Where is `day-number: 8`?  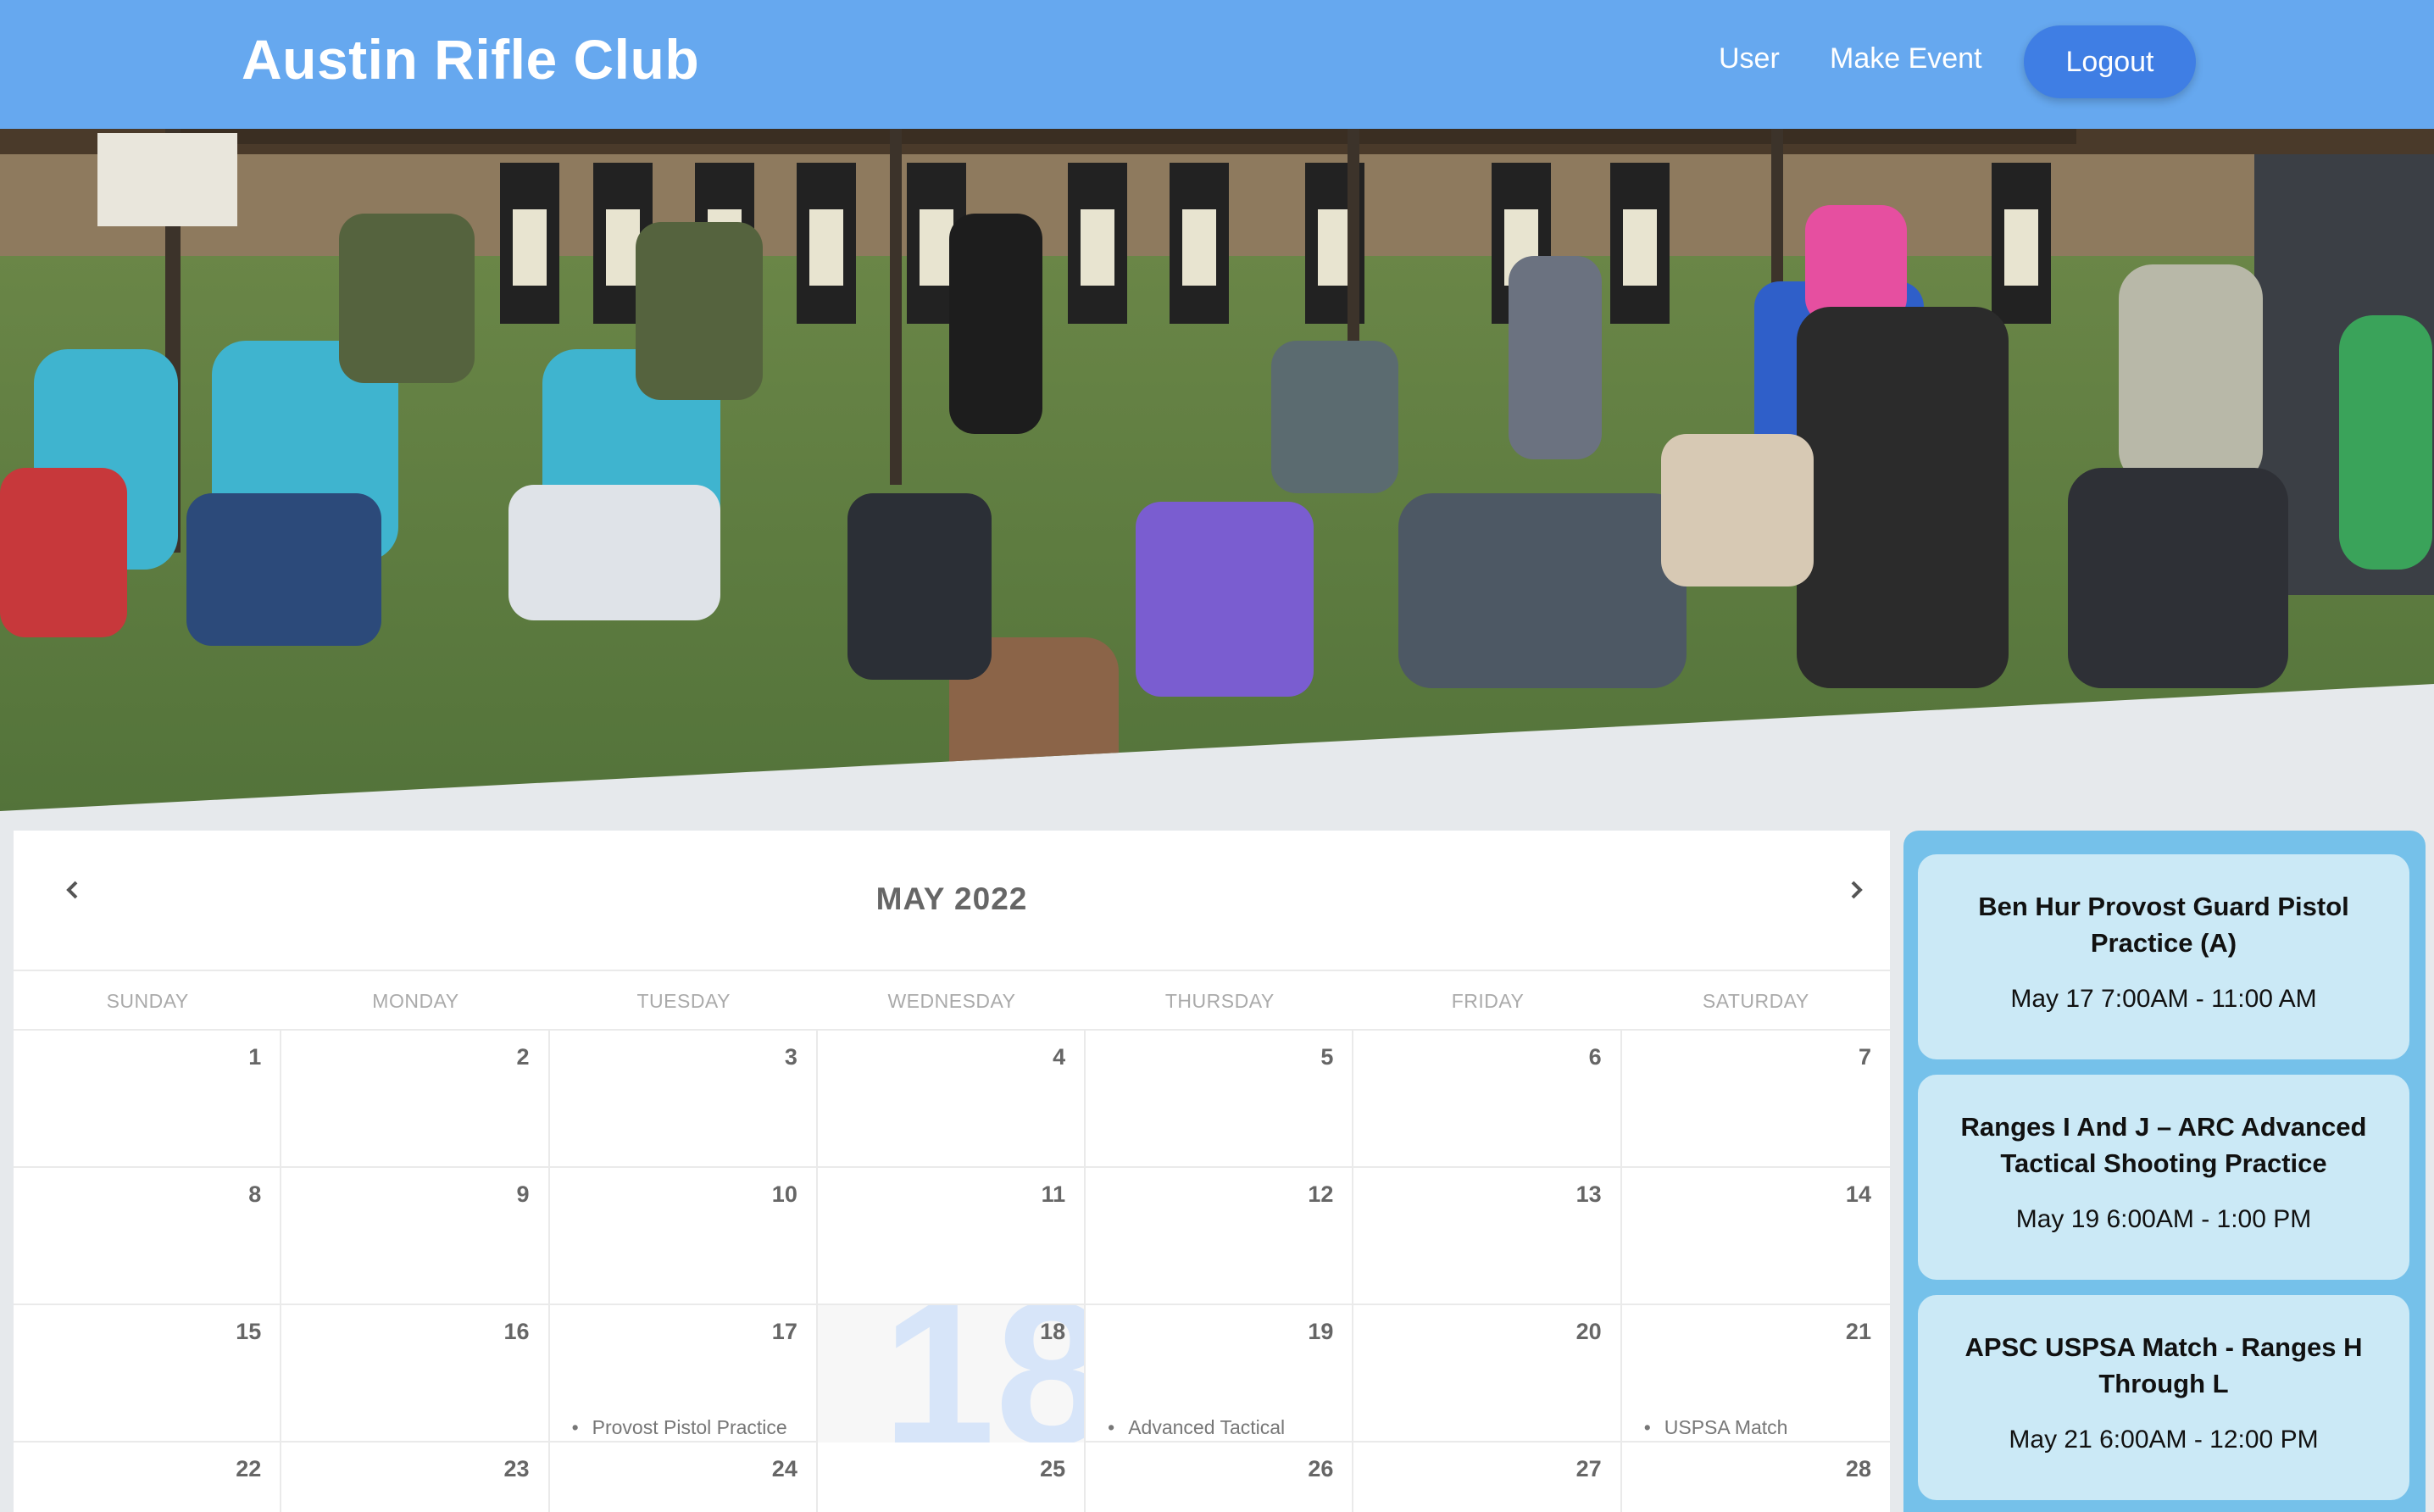
day-number: 8 is located at coordinates (255, 1194).